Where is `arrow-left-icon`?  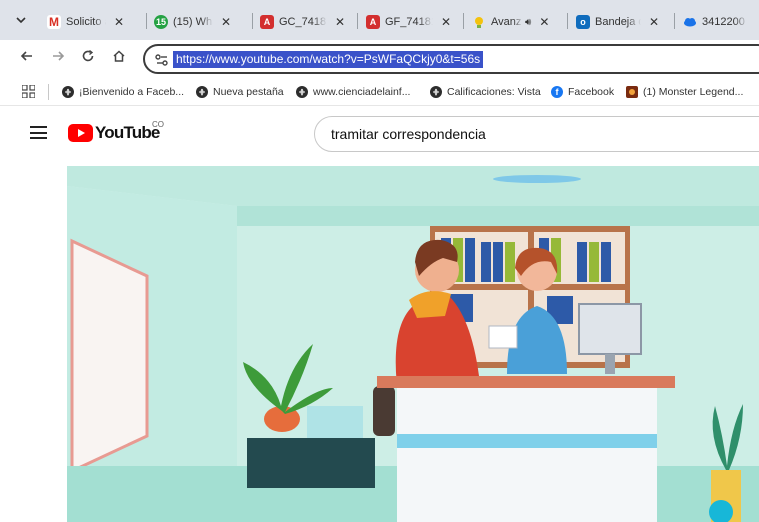
arrow-left-icon is located at coordinates (26, 56).